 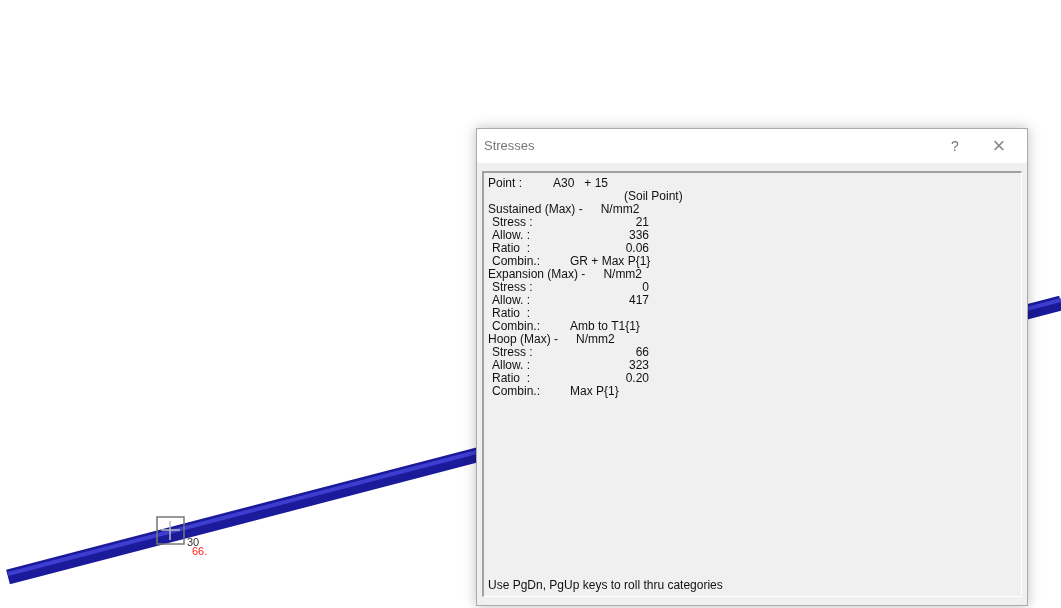 What do you see at coordinates (637, 248) in the screenshot?
I see `field-value: 0.06` at bounding box center [637, 248].